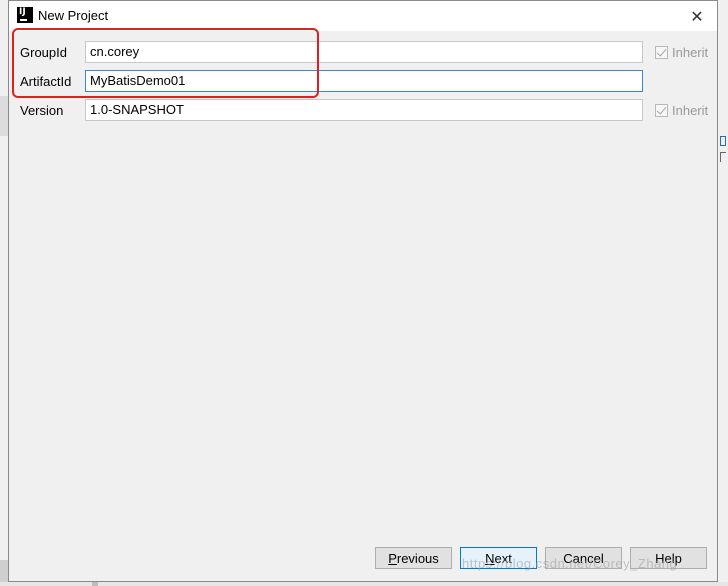 The width and height of the screenshot is (728, 586). What do you see at coordinates (570, 563) in the screenshot?
I see `watermark-text: https://blog.csdn.net/Corey_Zhang` at bounding box center [570, 563].